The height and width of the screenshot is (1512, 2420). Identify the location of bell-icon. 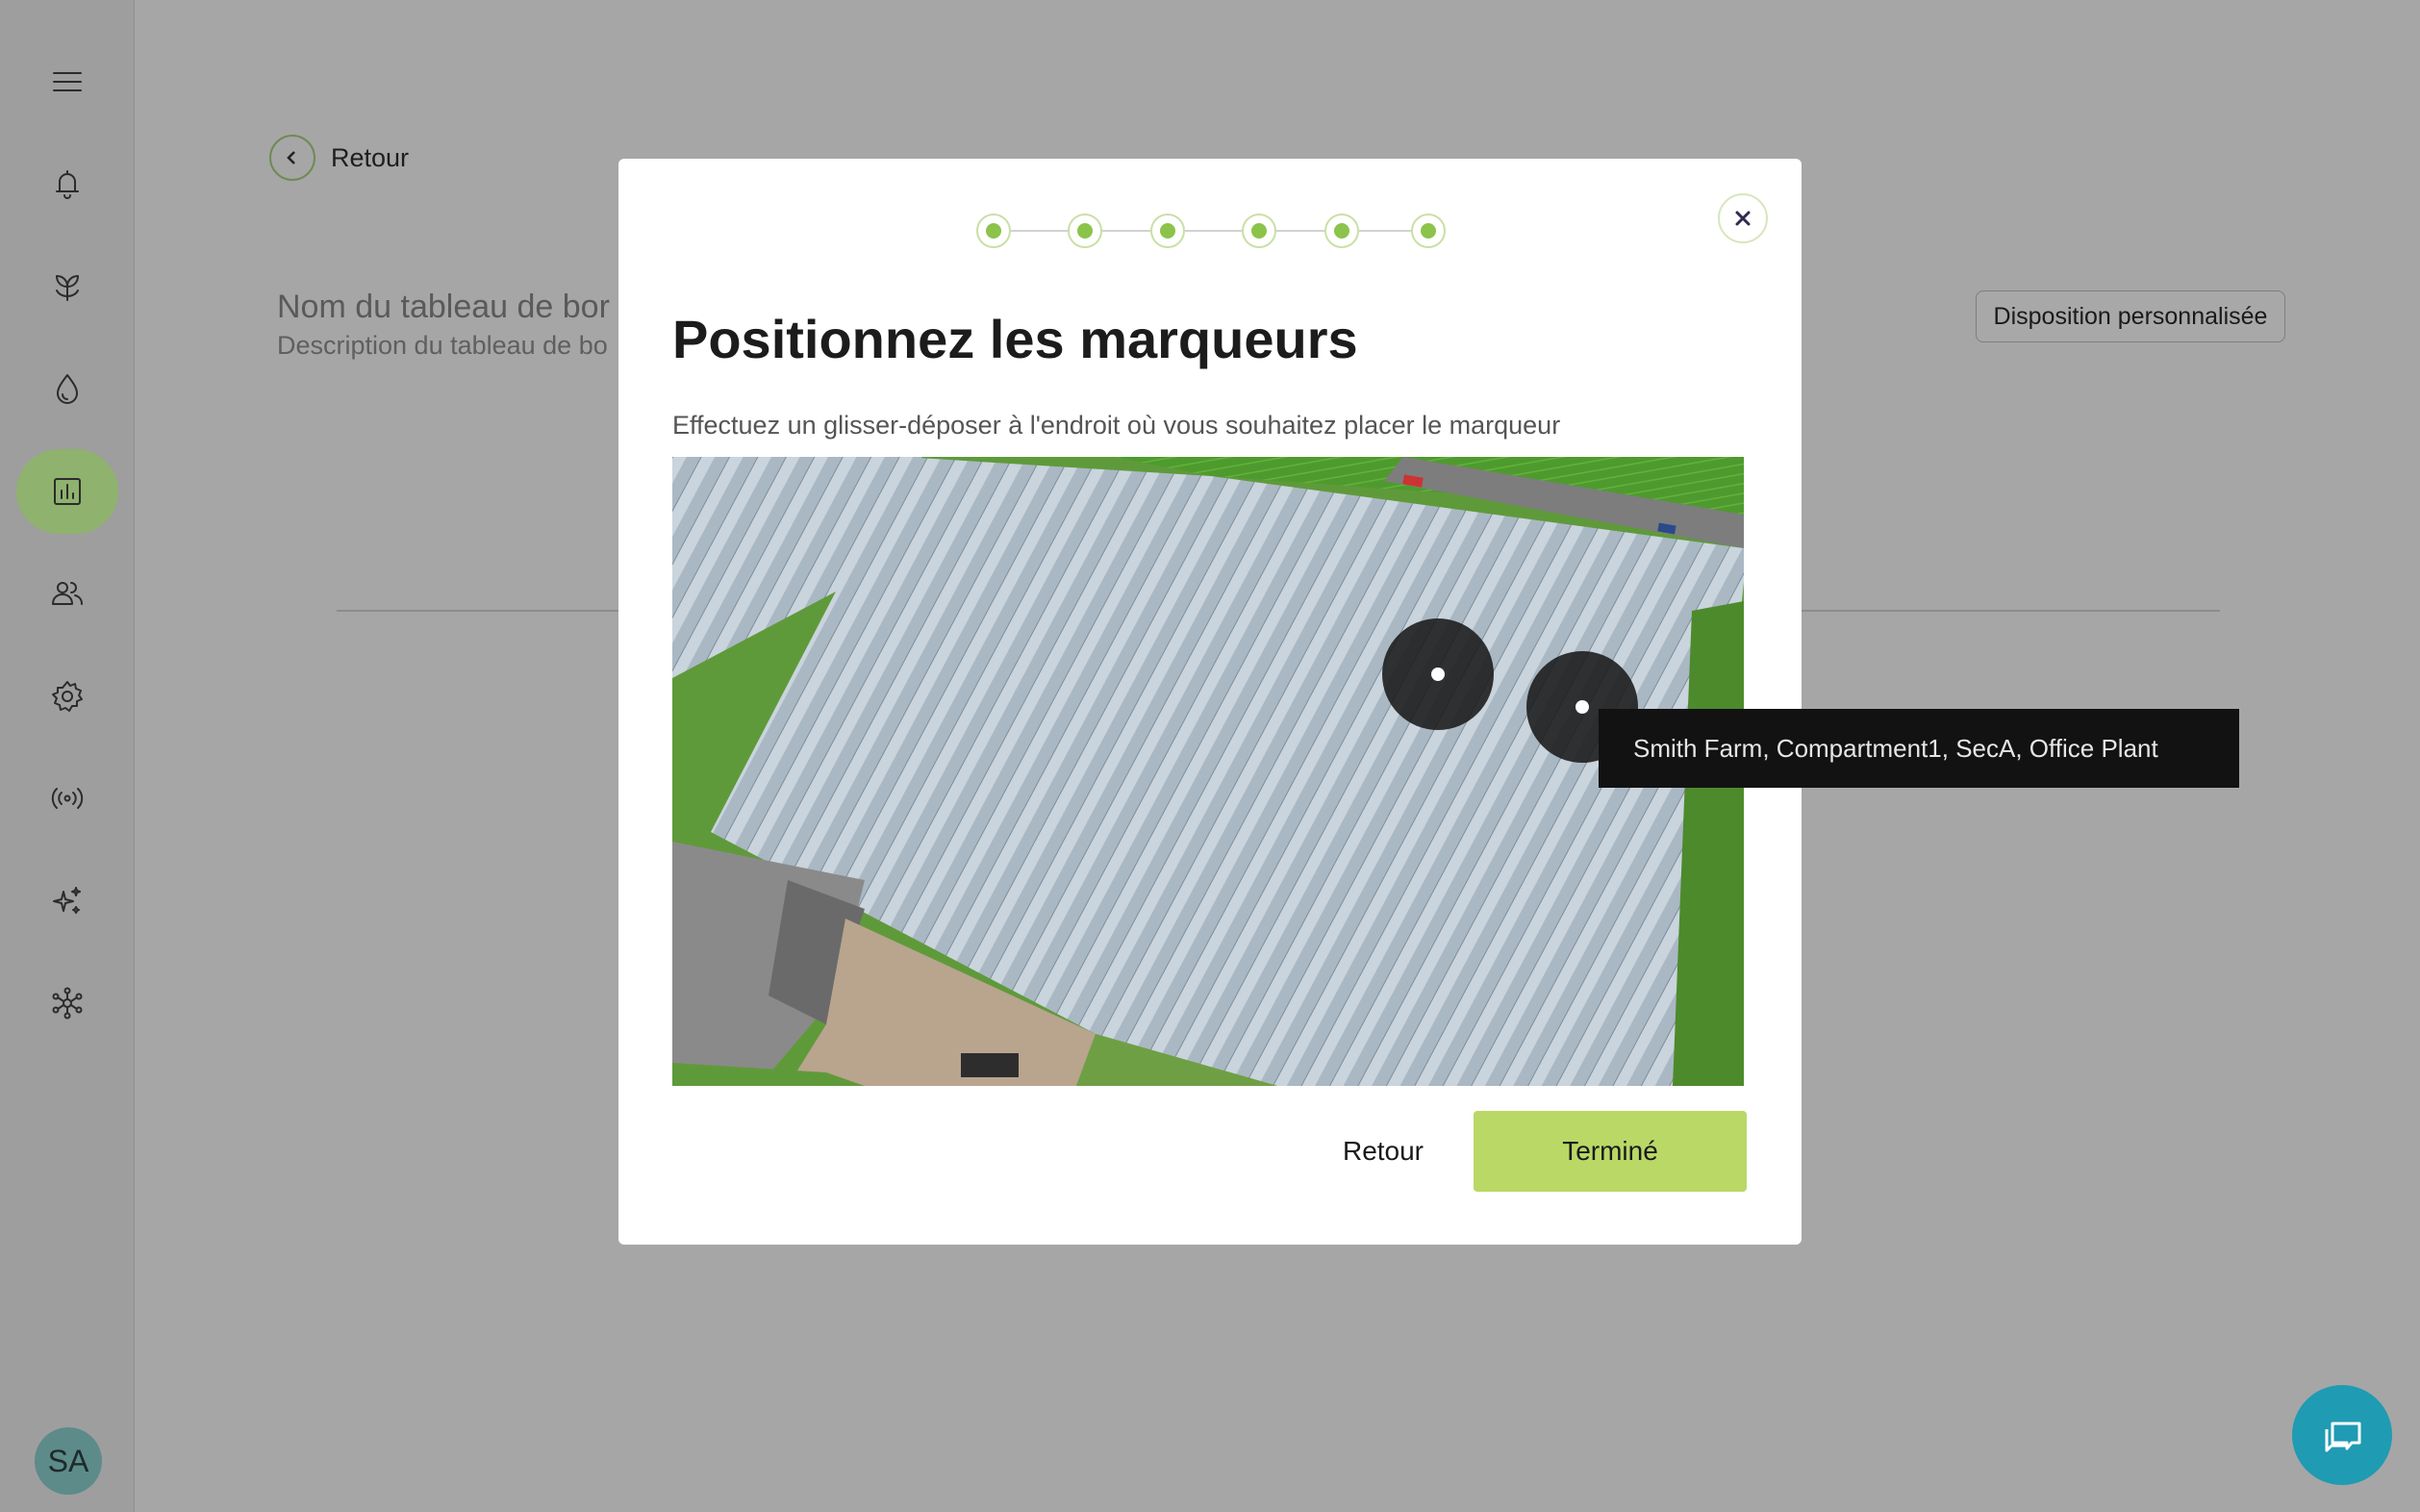
(67, 185).